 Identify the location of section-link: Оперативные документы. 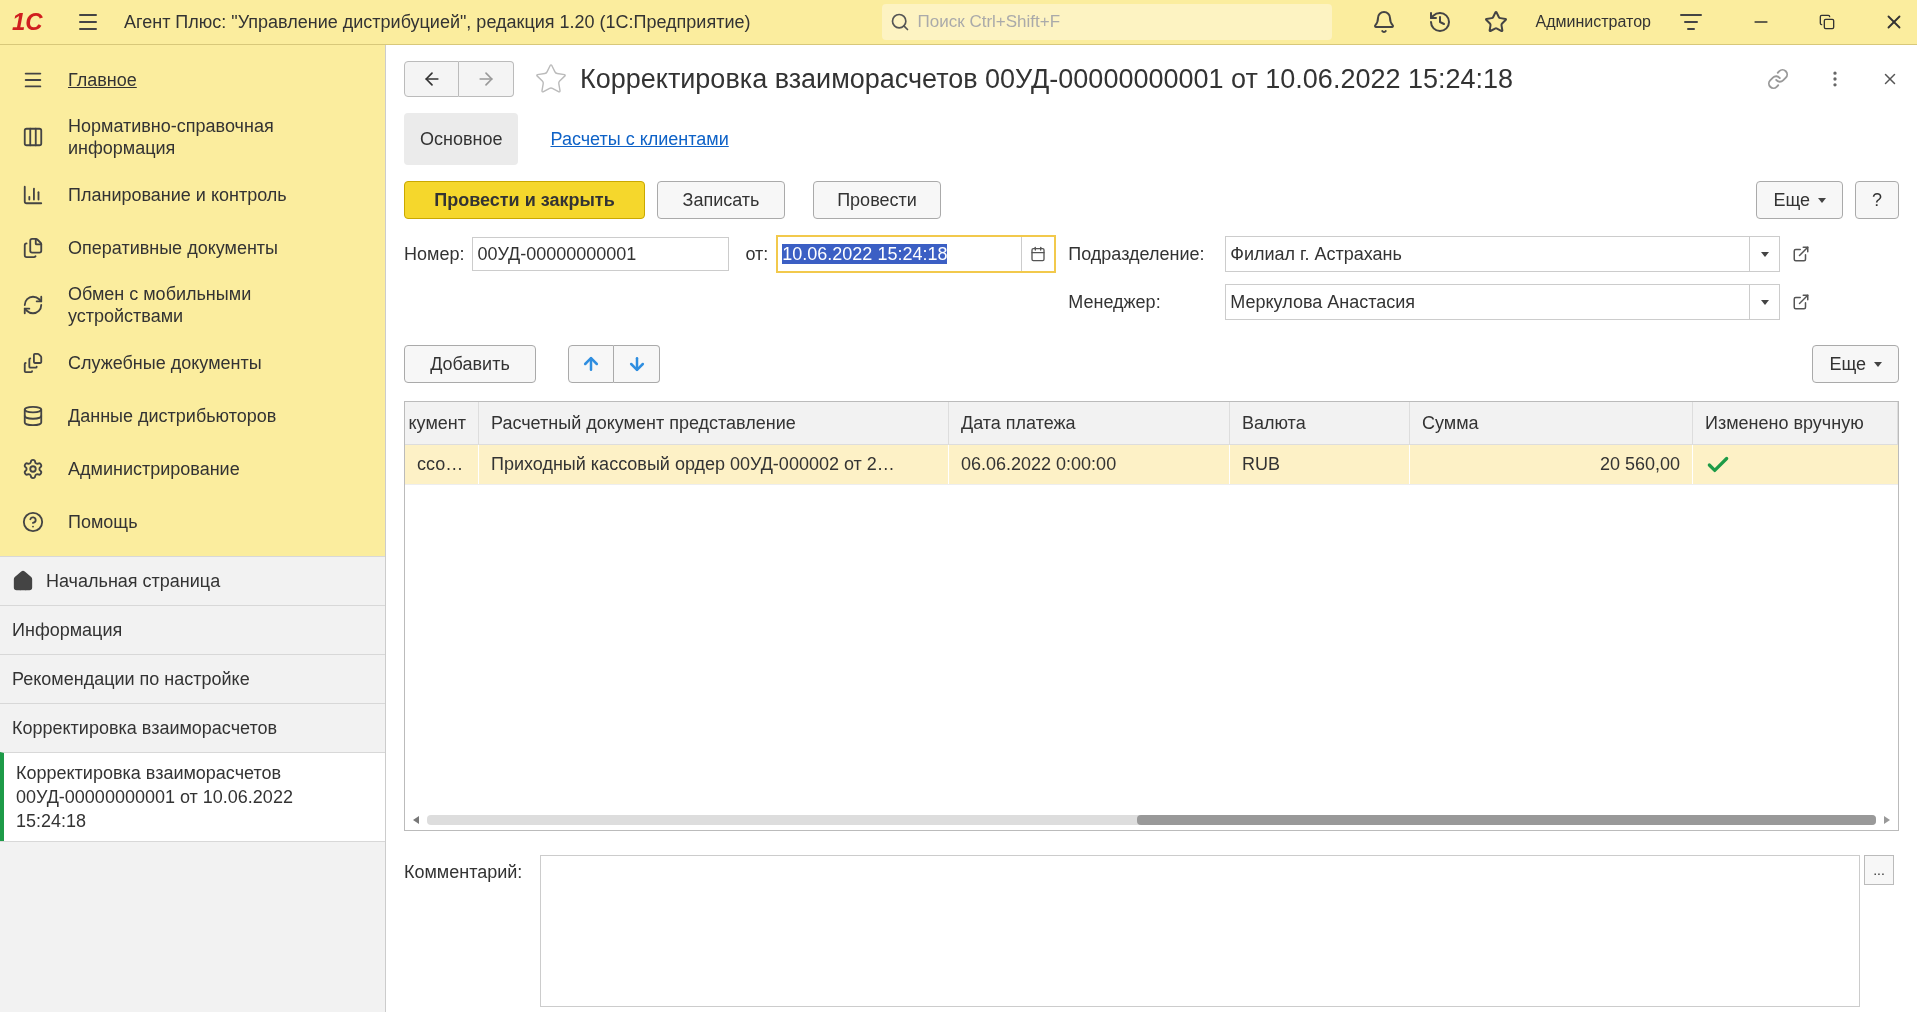
(193, 247).